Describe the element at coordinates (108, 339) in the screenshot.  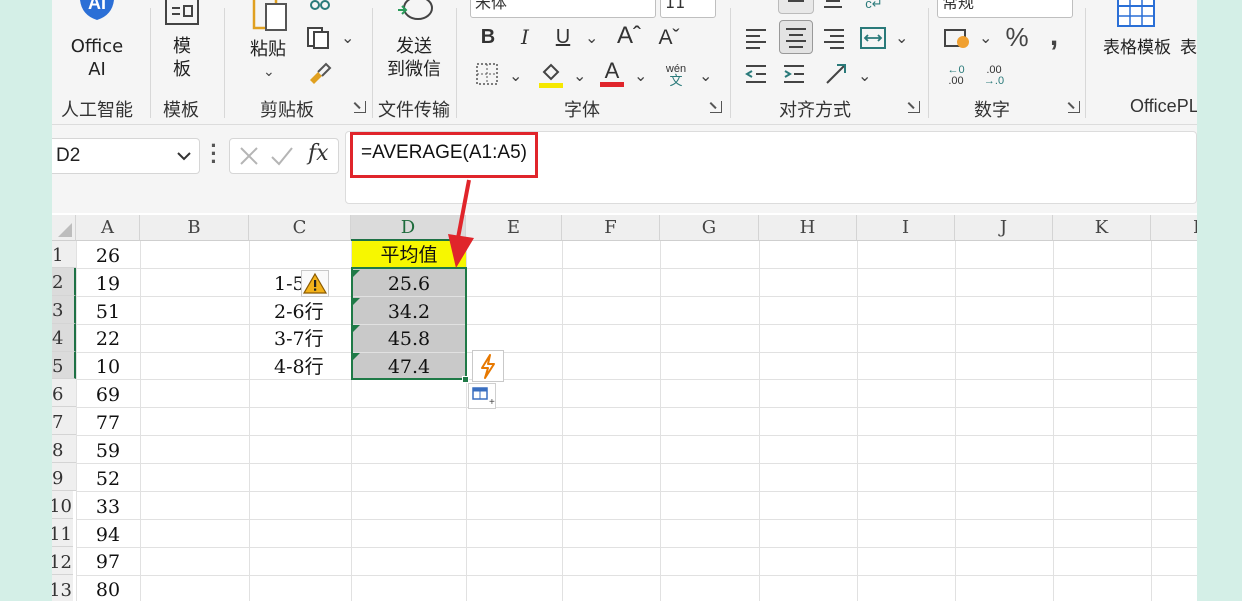
I see `cell-a4: 22` at that location.